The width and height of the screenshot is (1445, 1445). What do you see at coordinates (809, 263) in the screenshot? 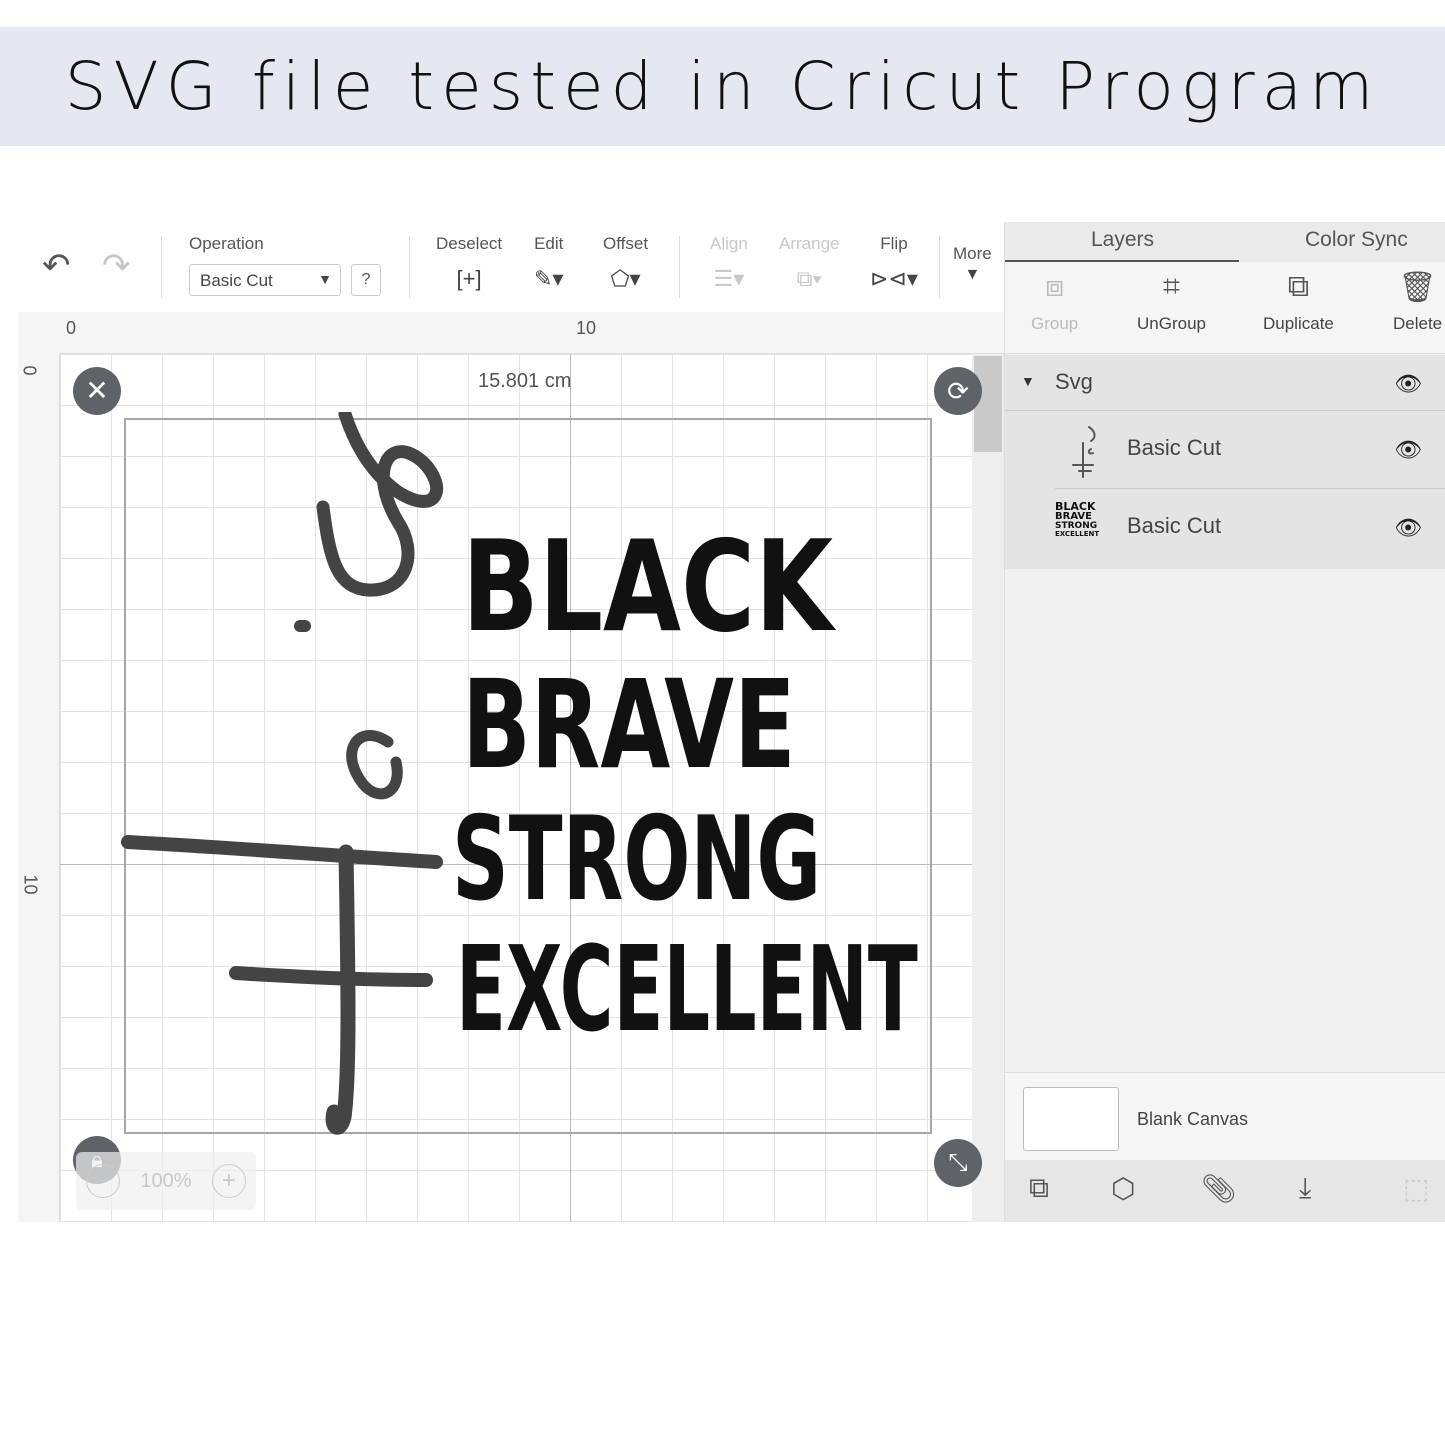
I see `arrange-button: Arrange ⧉▾` at bounding box center [809, 263].